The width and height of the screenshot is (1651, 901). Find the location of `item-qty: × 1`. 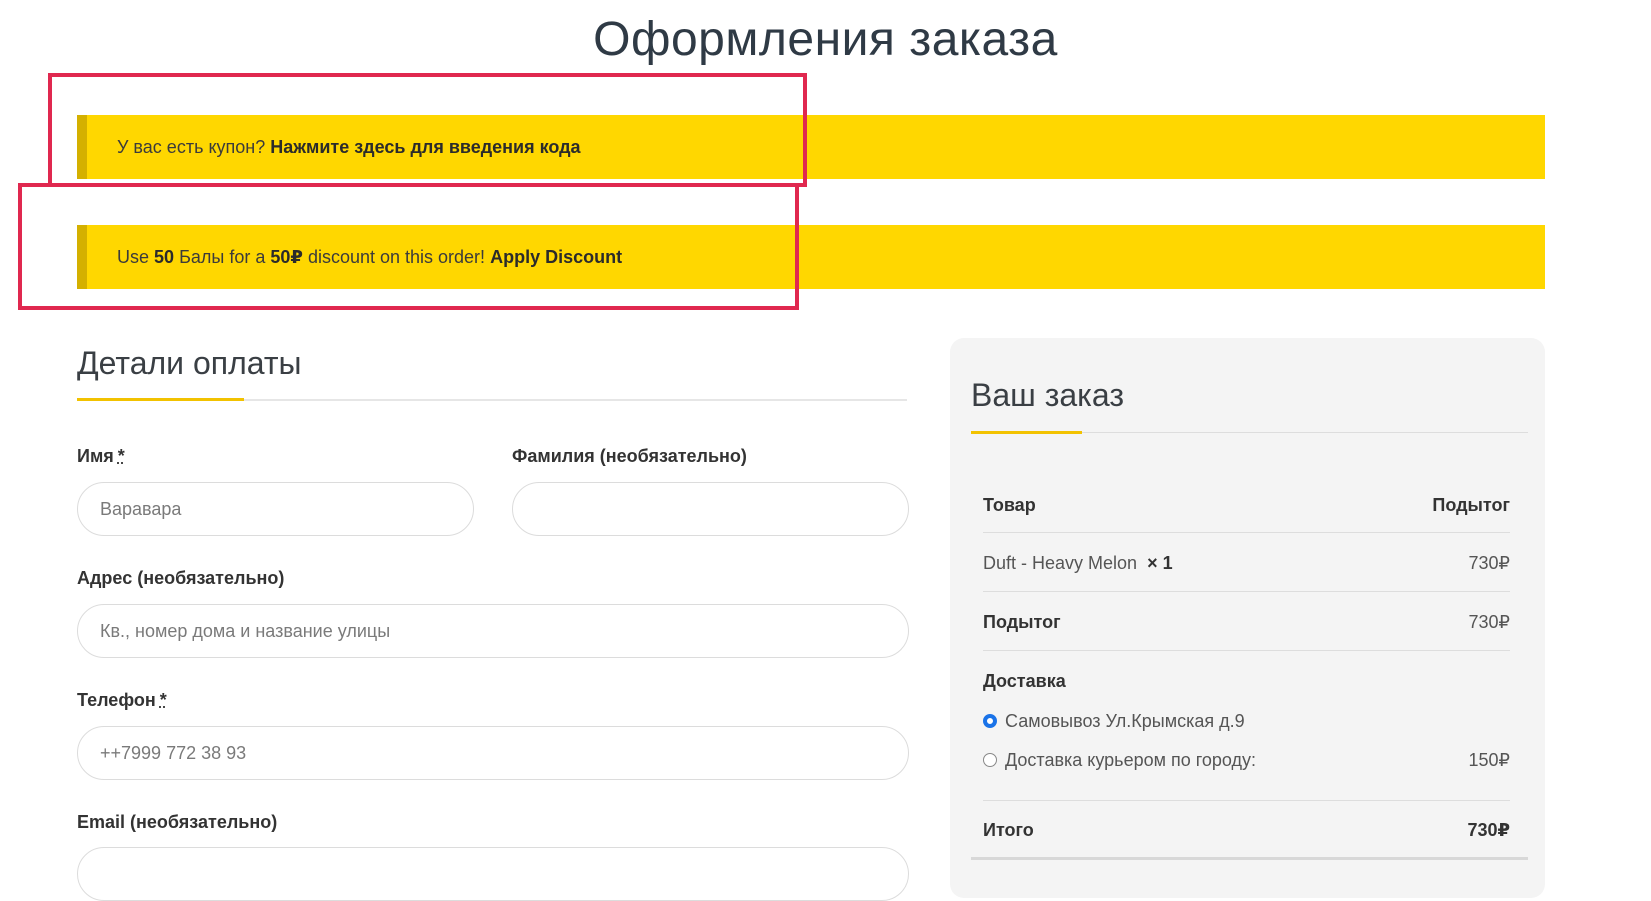

item-qty: × 1 is located at coordinates (1160, 563).